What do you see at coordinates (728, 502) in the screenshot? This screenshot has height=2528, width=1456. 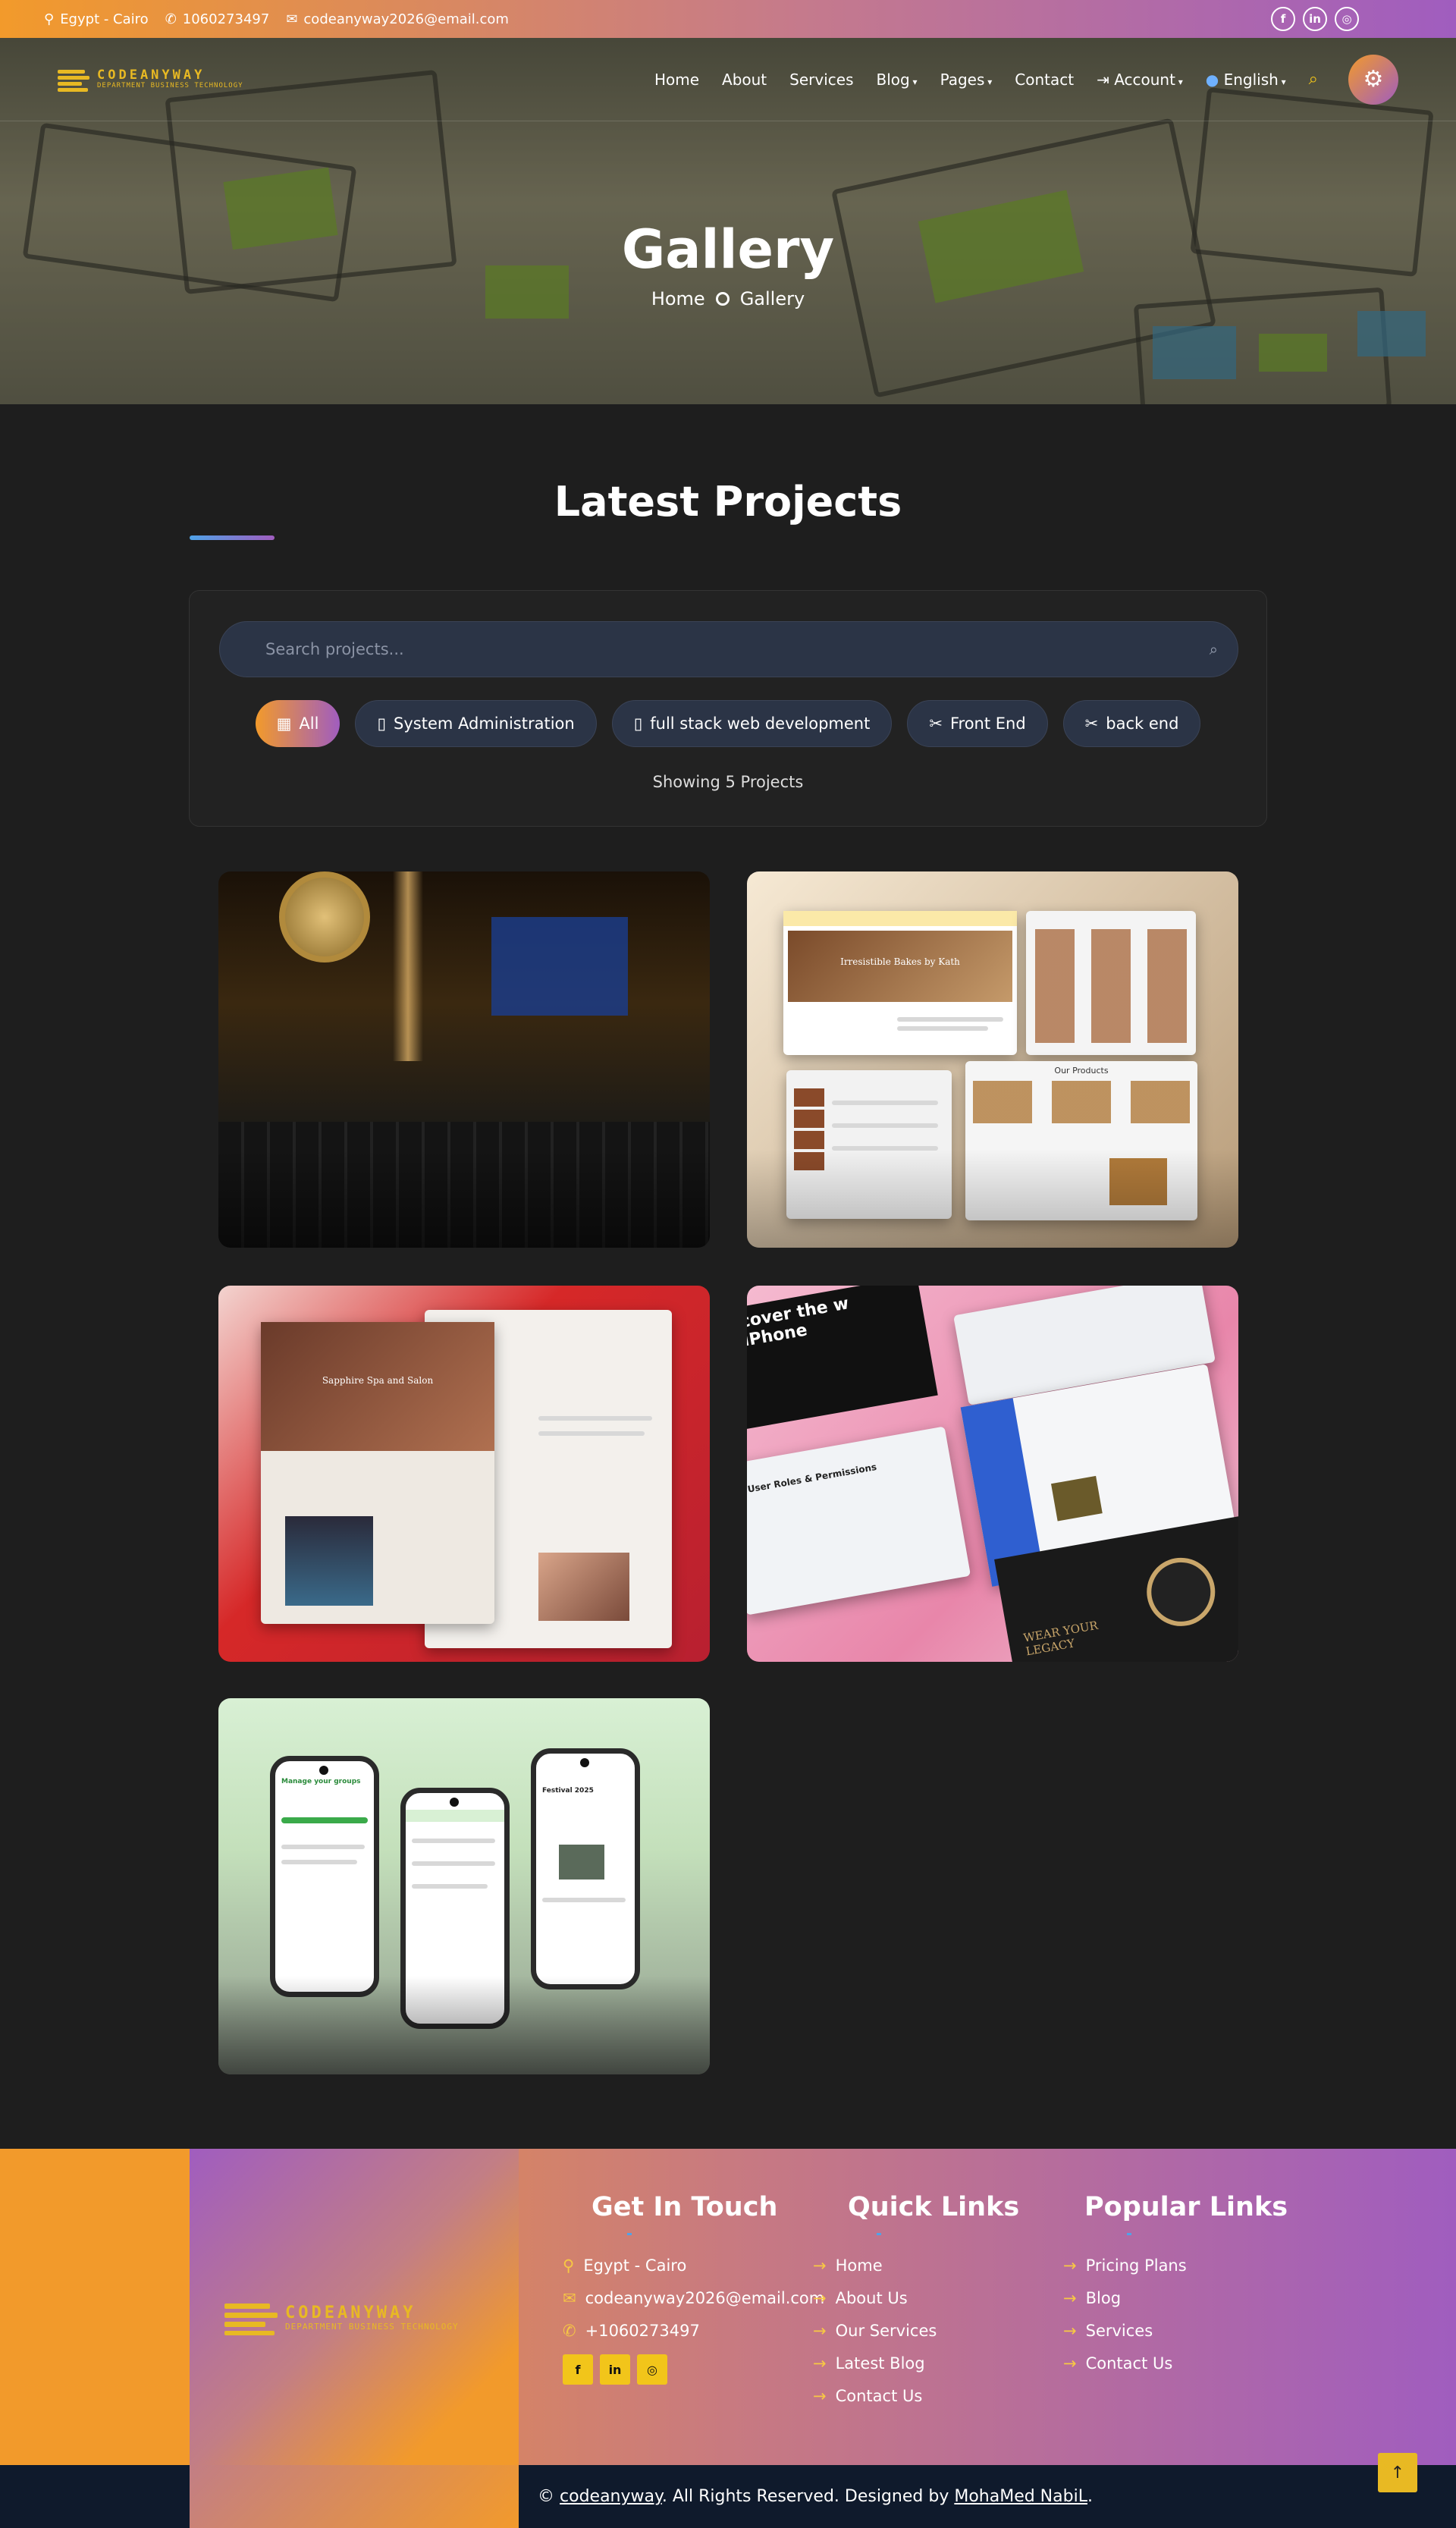 I see `section-title: Latest Projects` at bounding box center [728, 502].